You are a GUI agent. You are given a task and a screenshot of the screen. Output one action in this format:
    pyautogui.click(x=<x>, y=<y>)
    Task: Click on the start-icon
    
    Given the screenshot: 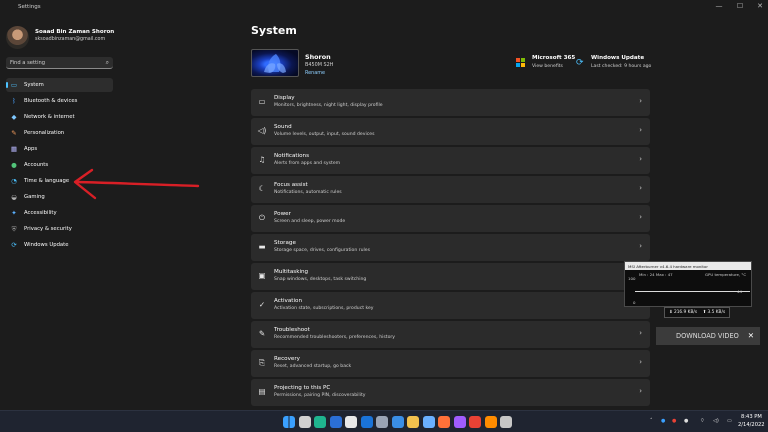 What is the action you would take?
    pyautogui.click(x=289, y=422)
    